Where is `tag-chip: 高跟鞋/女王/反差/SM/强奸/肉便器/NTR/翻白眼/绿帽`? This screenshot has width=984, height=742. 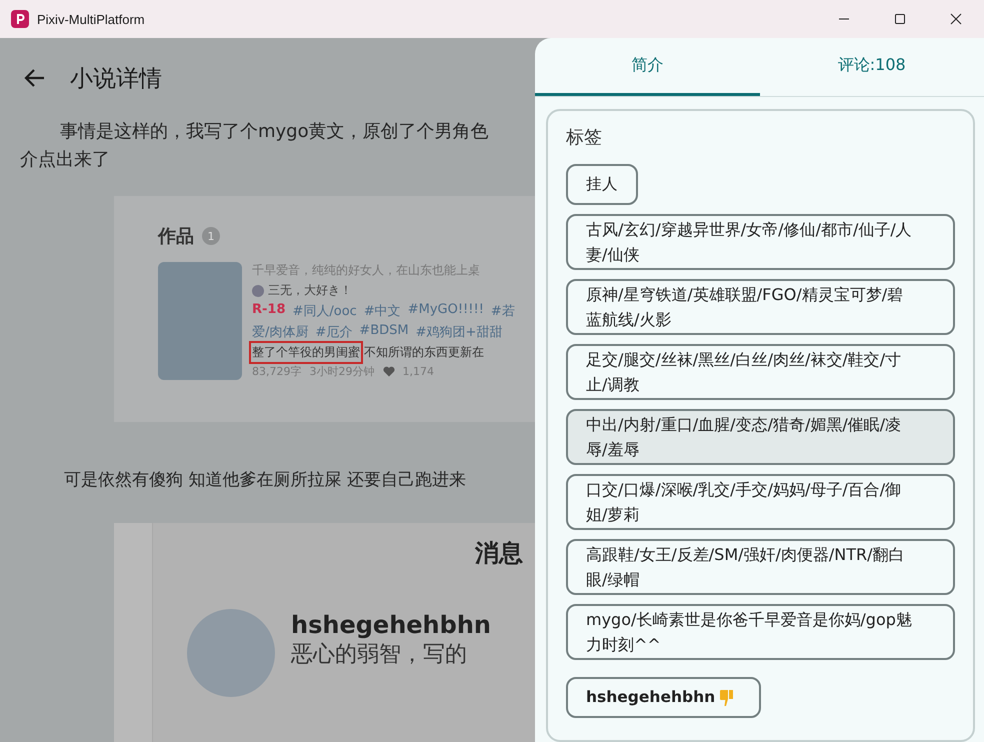 tag-chip: 高跟鞋/女王/反差/SM/强奸/肉便器/NTR/翻白眼/绿帽 is located at coordinates (760, 567).